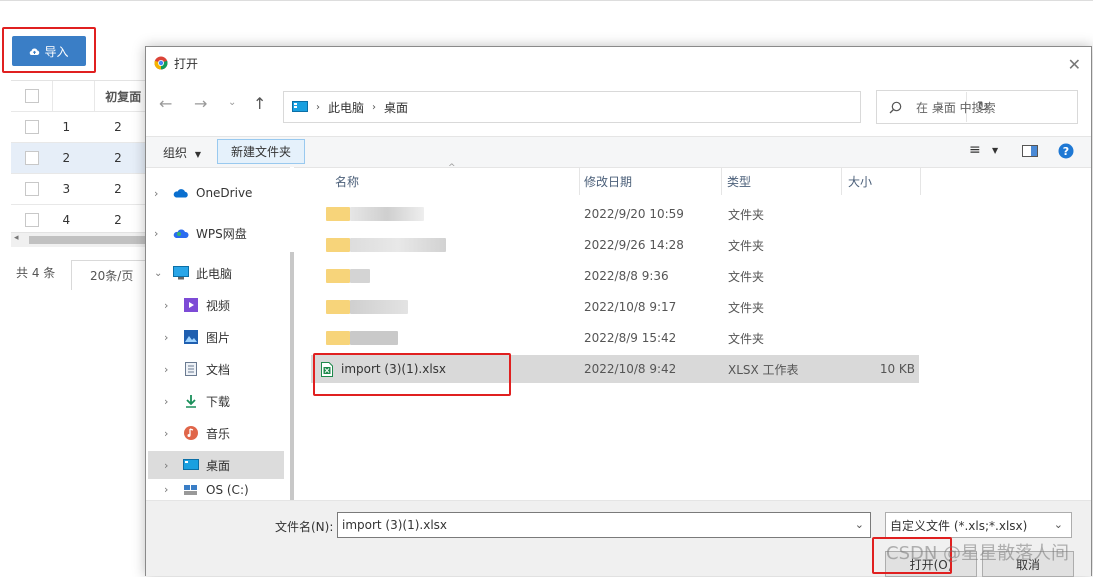 This screenshot has height=577, width=1093. Describe the element at coordinates (860, 181) in the screenshot. I see `column-header-size: 大小` at that location.